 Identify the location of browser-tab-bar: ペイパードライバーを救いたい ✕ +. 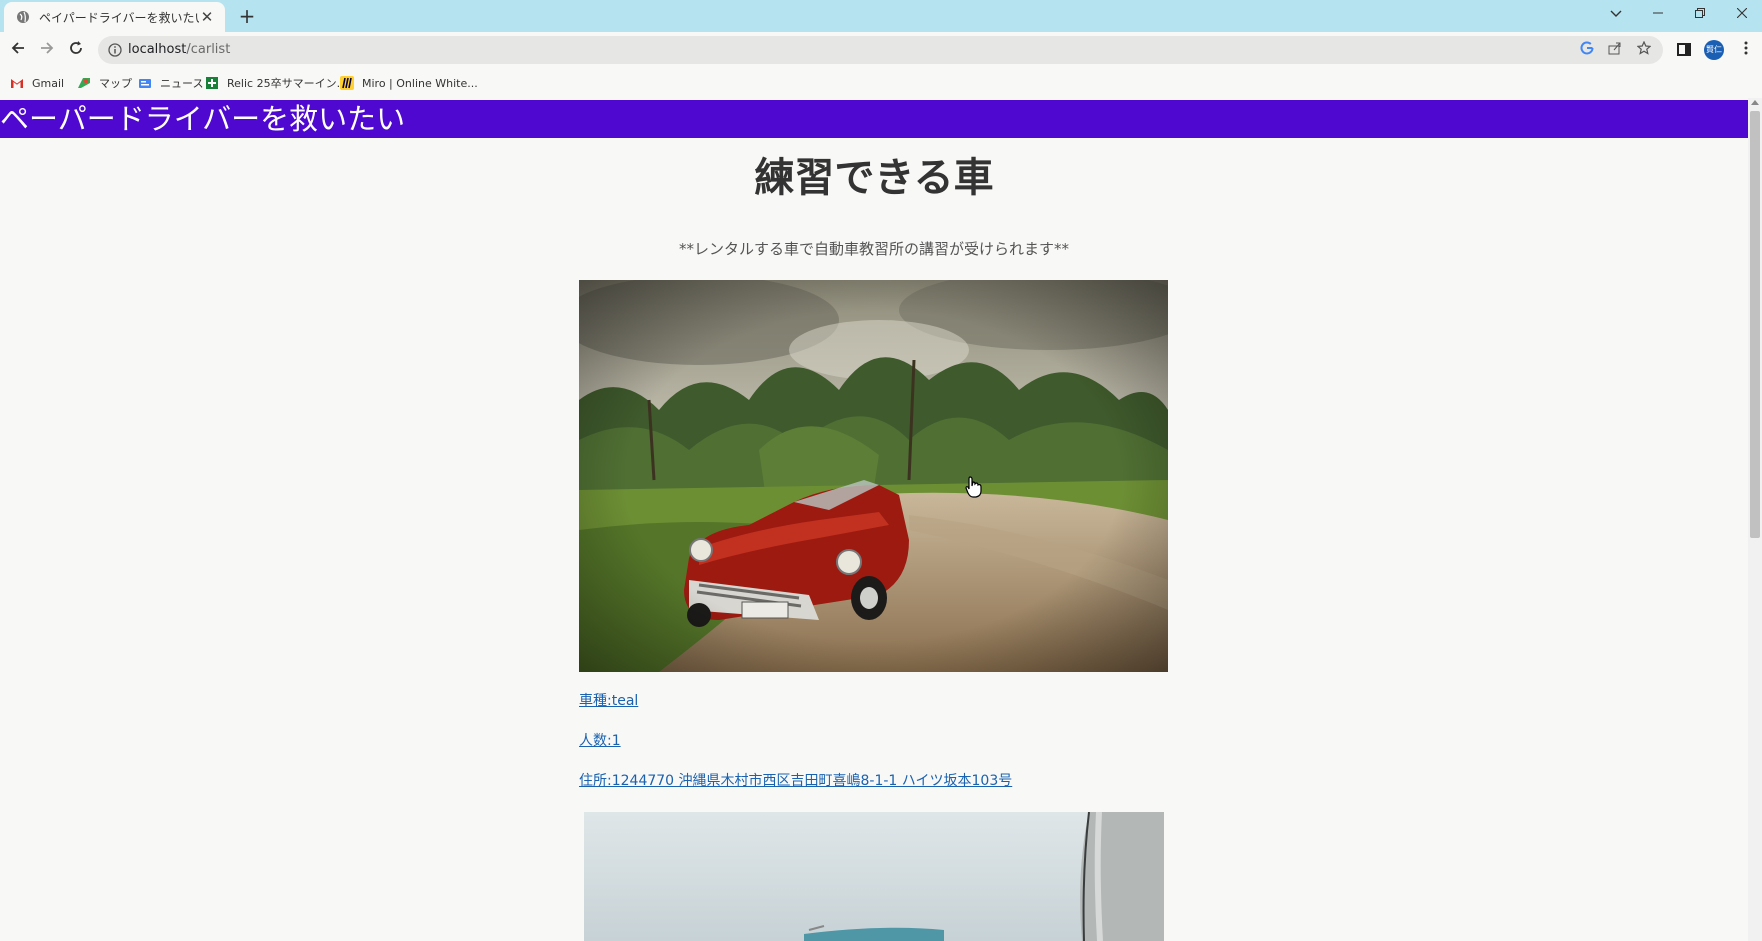
(881, 16).